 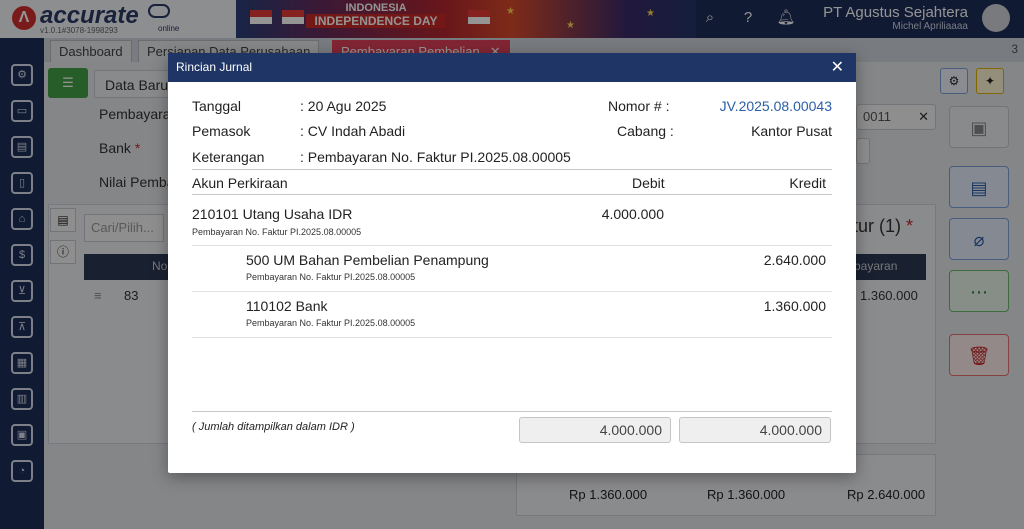 What do you see at coordinates (272, 214) in the screenshot?
I see `account-name: 210101 Utang Usaha IDR` at bounding box center [272, 214].